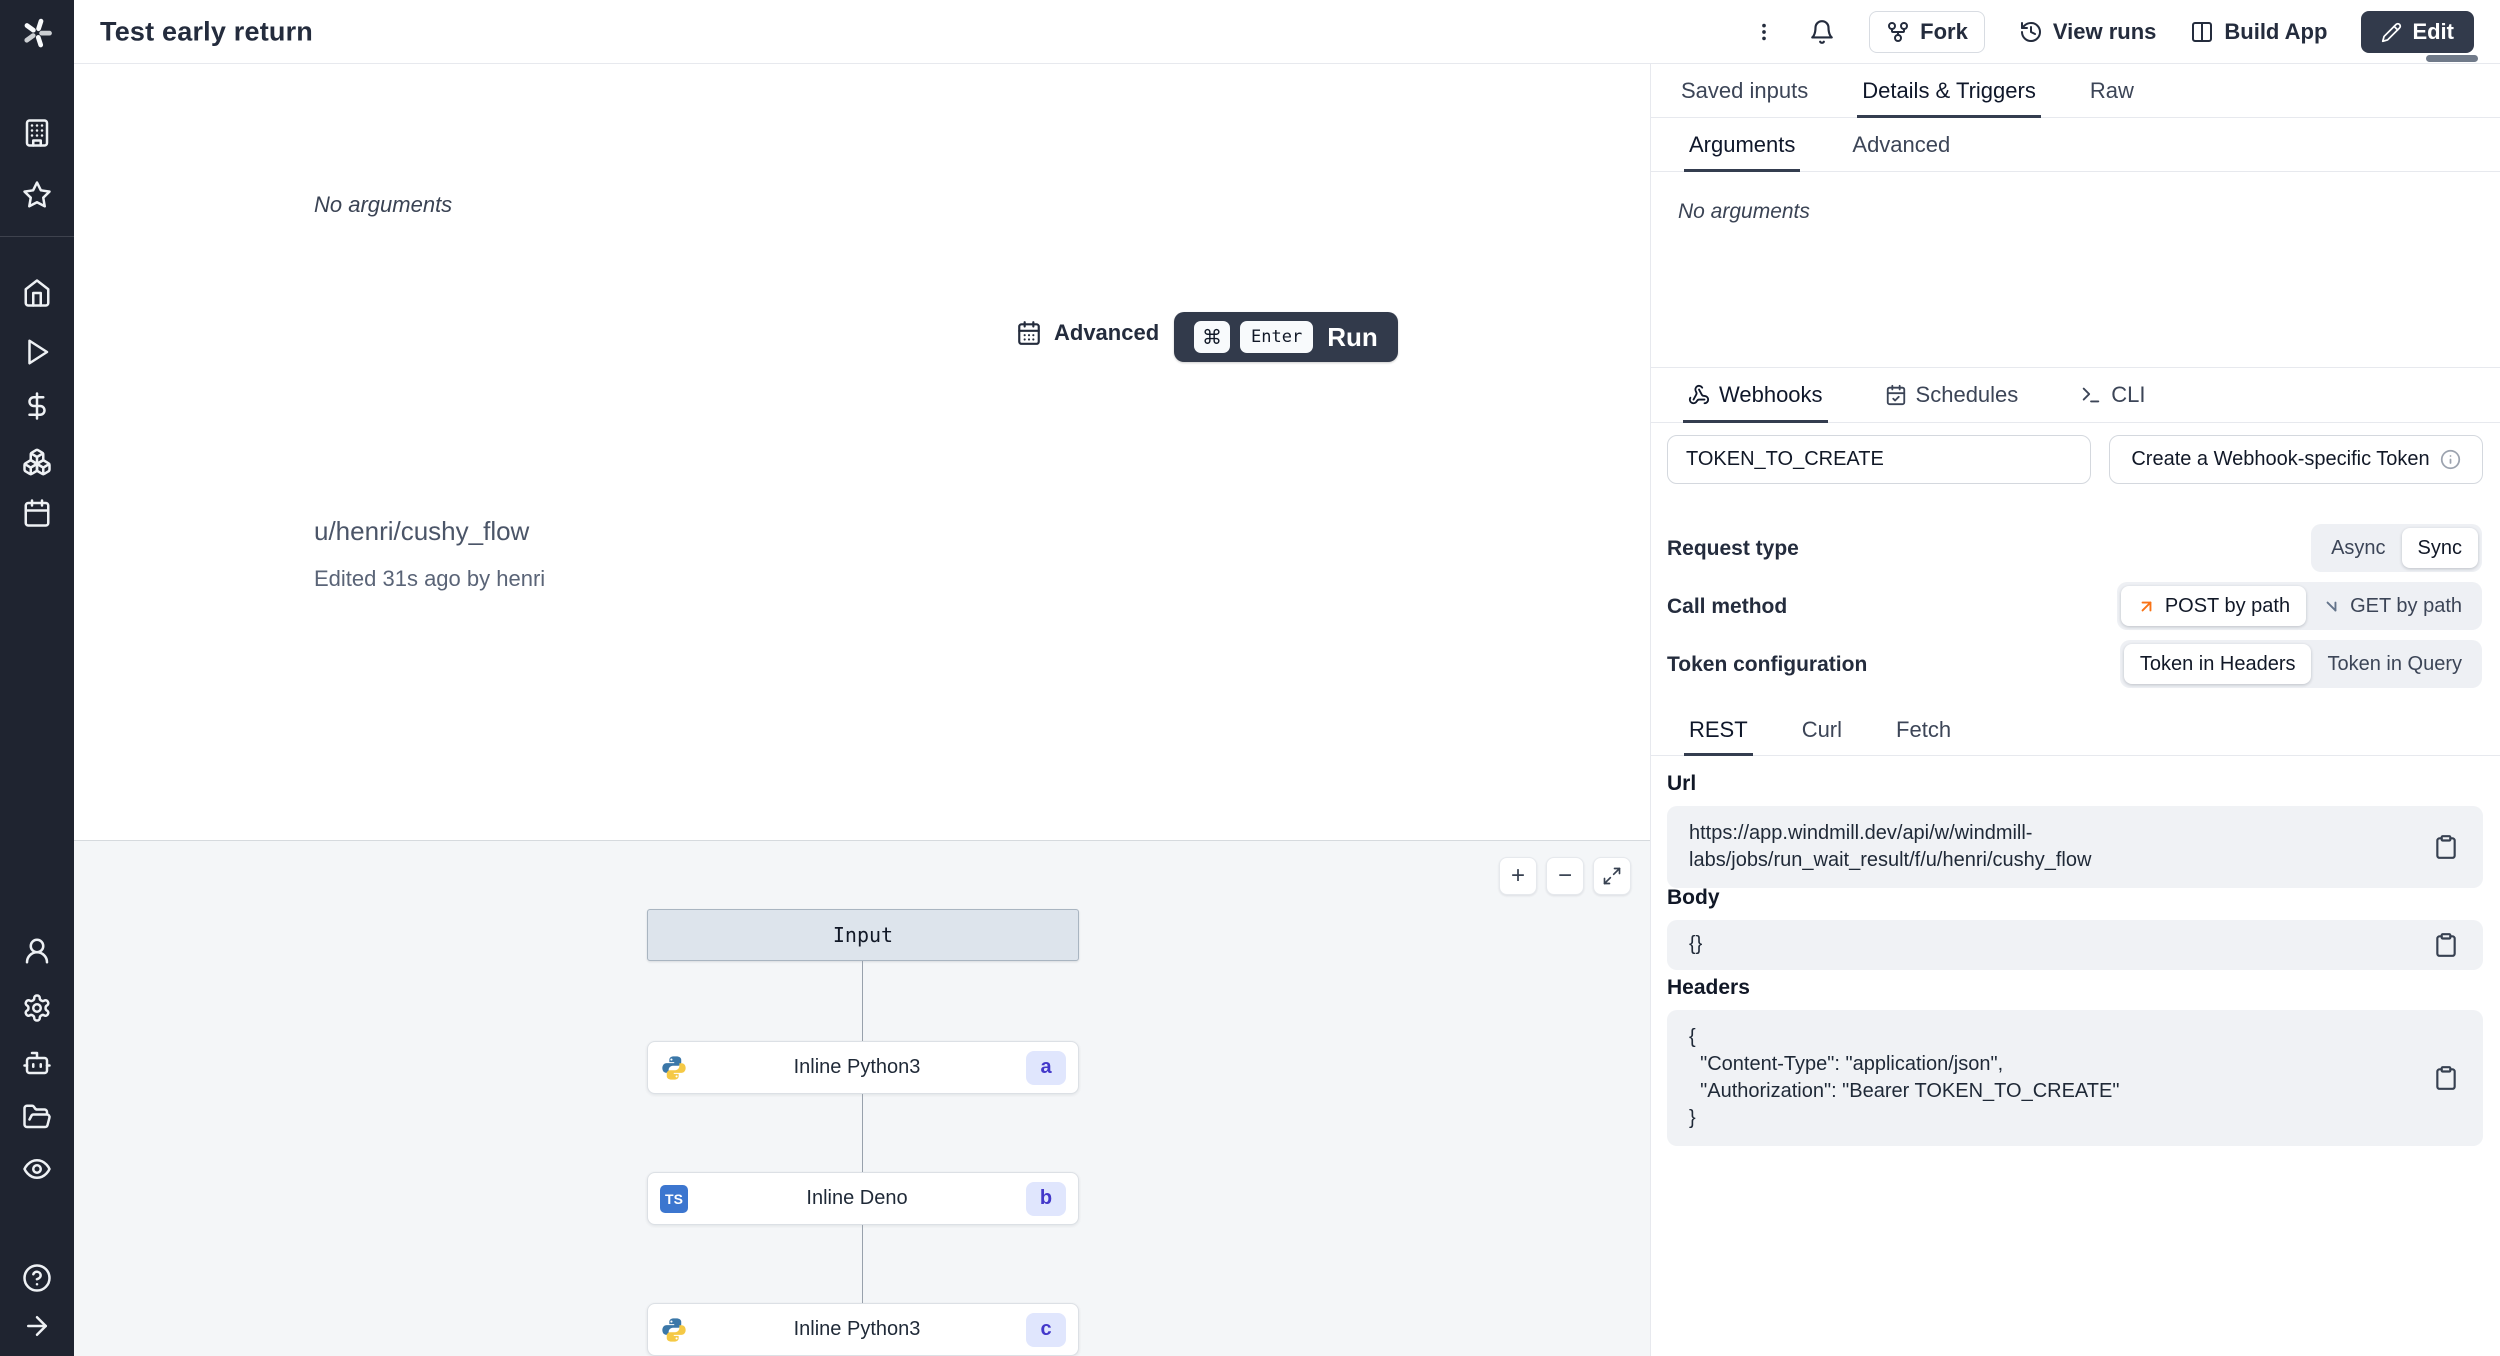 This screenshot has height=1356, width=2500. Describe the element at coordinates (2296, 459) in the screenshot. I see `create-webhook-token-button: Create a Webhook-specific Token` at that location.